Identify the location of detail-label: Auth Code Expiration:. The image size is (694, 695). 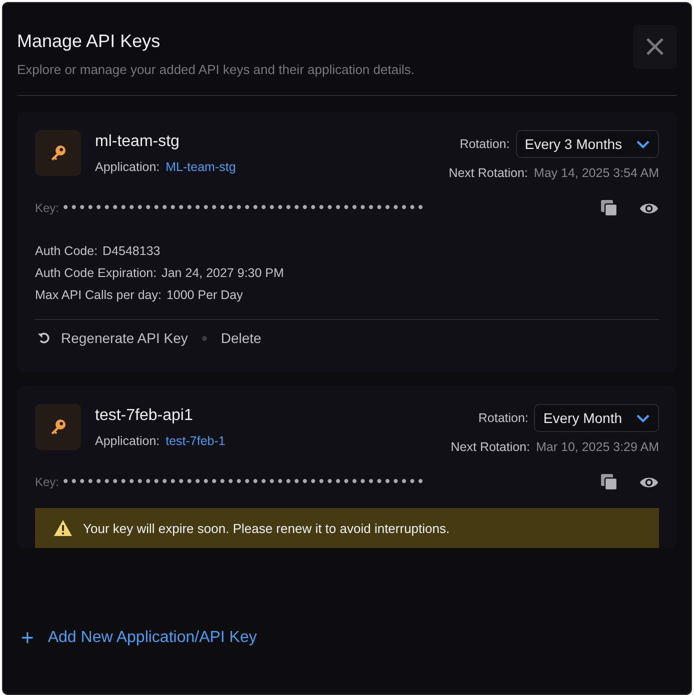
(96, 273).